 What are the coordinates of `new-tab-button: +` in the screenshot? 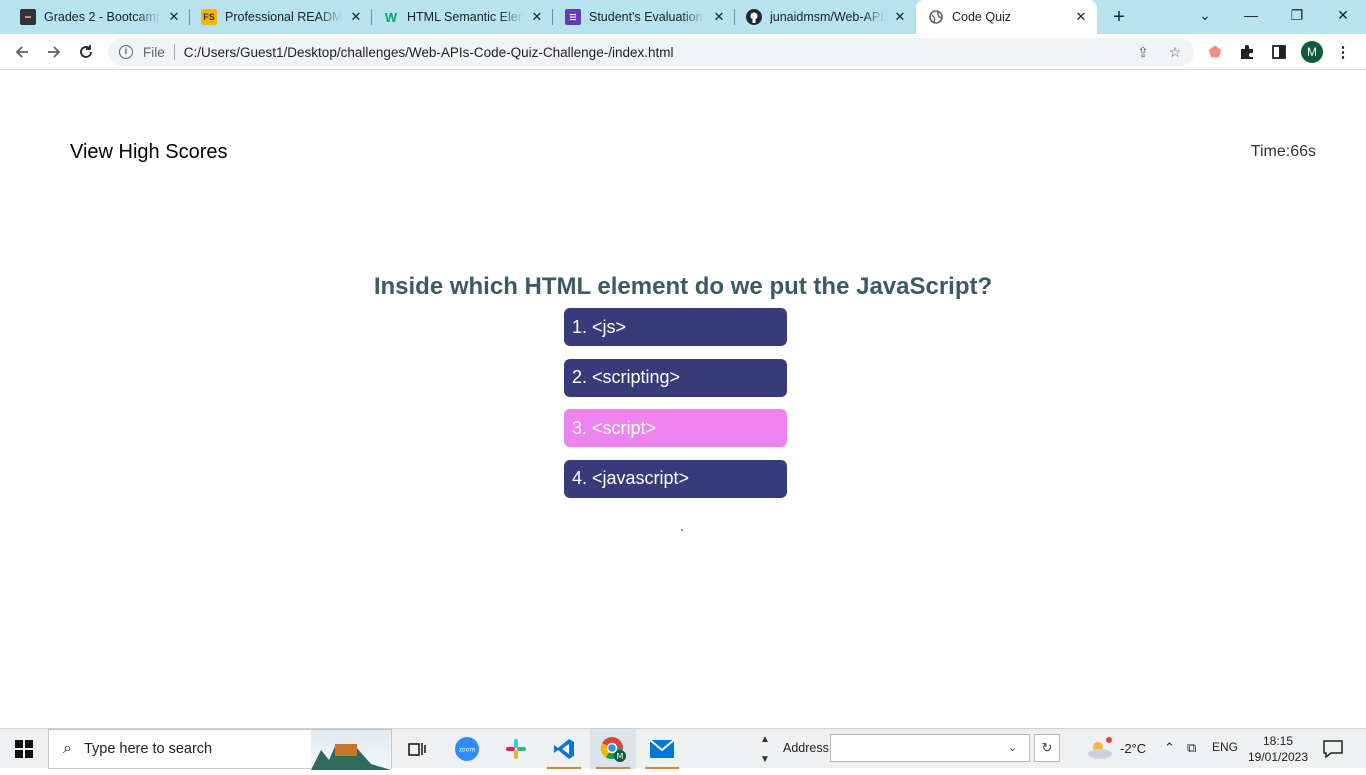 It's located at (1119, 17).